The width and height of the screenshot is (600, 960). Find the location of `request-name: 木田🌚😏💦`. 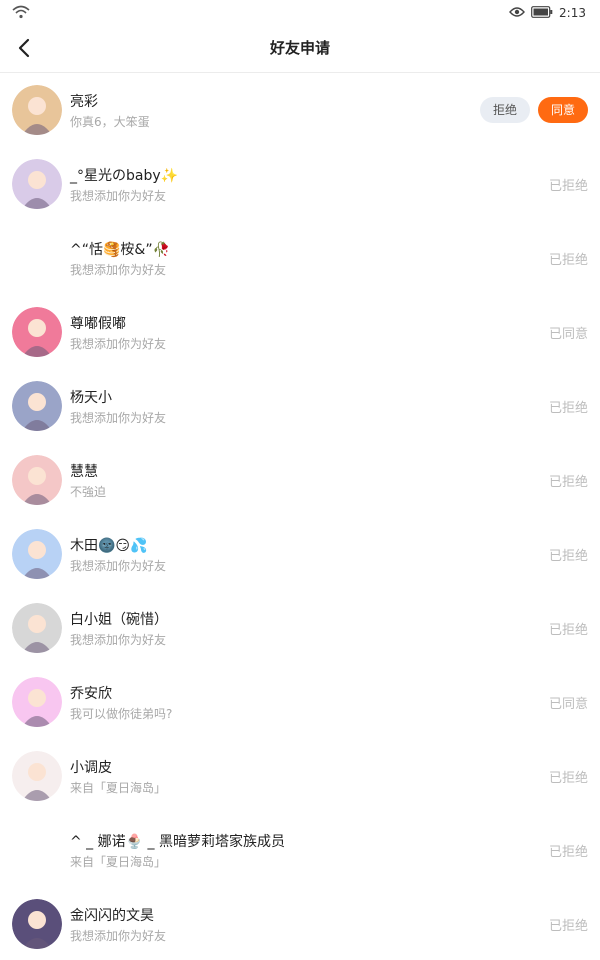

request-name: 木田🌚😏💦 is located at coordinates (109, 546).